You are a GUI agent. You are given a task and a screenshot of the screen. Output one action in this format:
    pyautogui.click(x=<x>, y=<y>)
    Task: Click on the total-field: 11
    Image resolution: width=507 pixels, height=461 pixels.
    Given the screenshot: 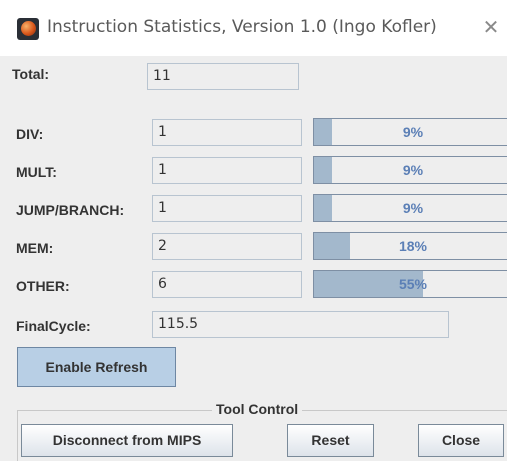 What is the action you would take?
    pyautogui.click(x=223, y=76)
    